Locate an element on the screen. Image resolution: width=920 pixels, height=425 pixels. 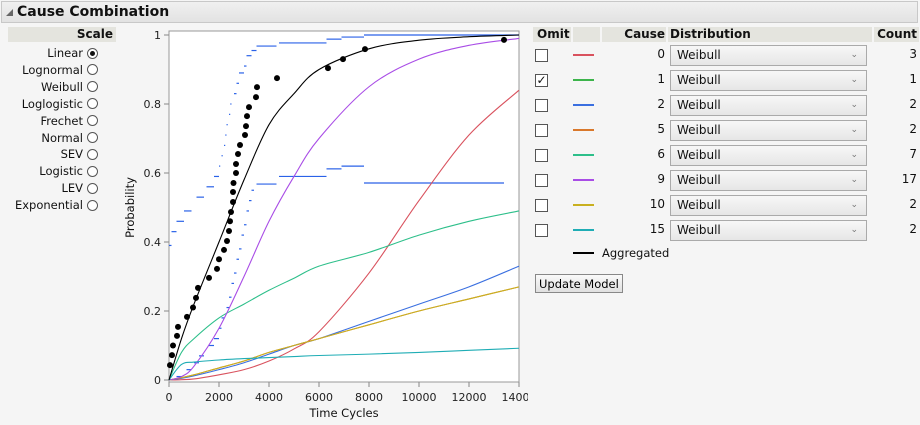
count-value: 17 is located at coordinates (909, 179).